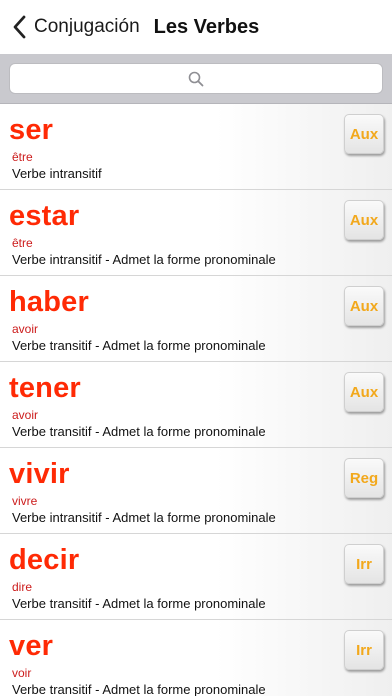  Describe the element at coordinates (44, 560) in the screenshot. I see `verb-name: decir` at that location.